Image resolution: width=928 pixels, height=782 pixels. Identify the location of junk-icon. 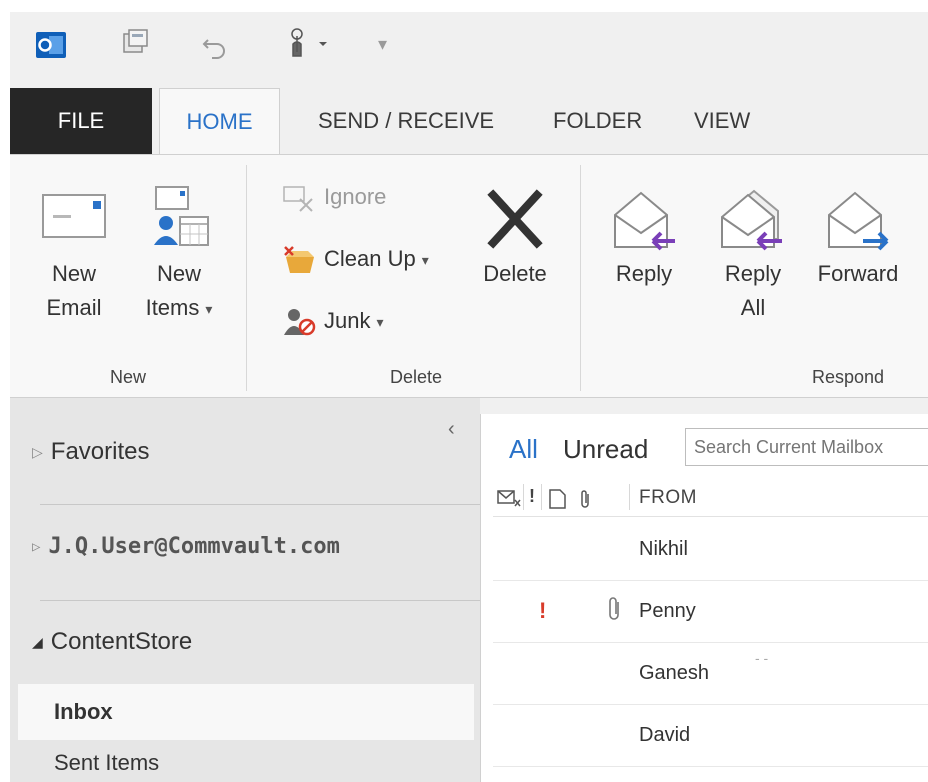
(300, 322).